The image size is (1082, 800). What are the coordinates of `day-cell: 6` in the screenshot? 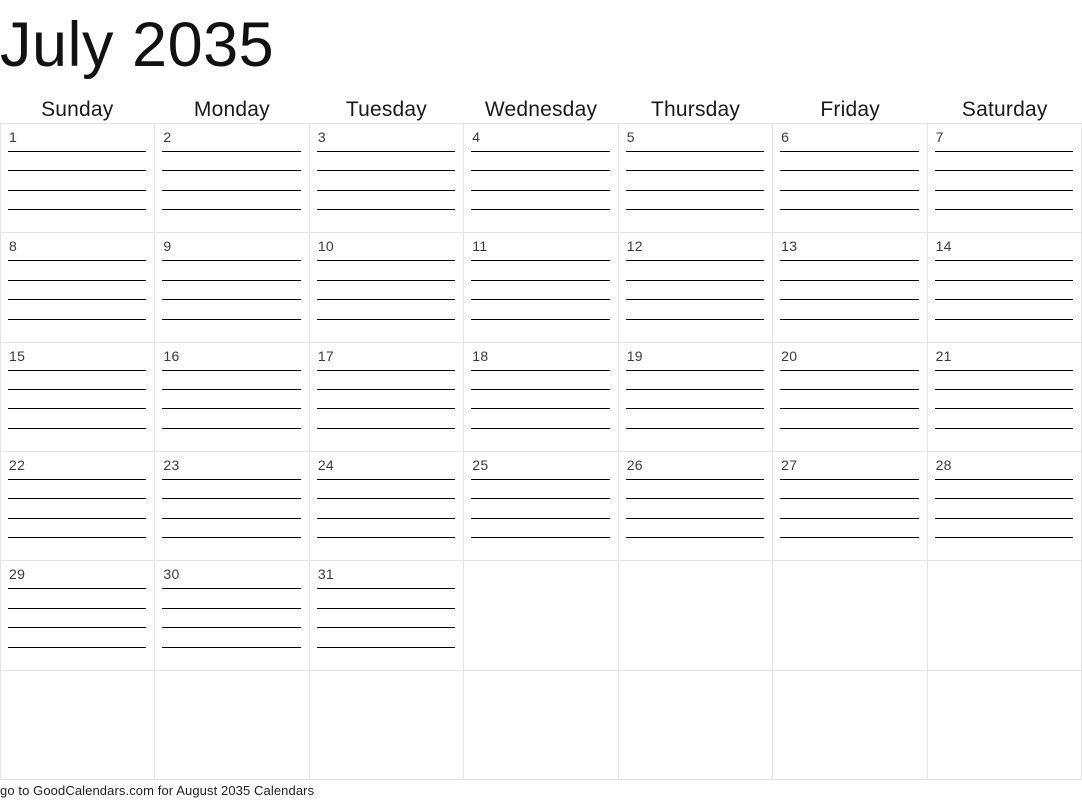 It's located at (850, 179).